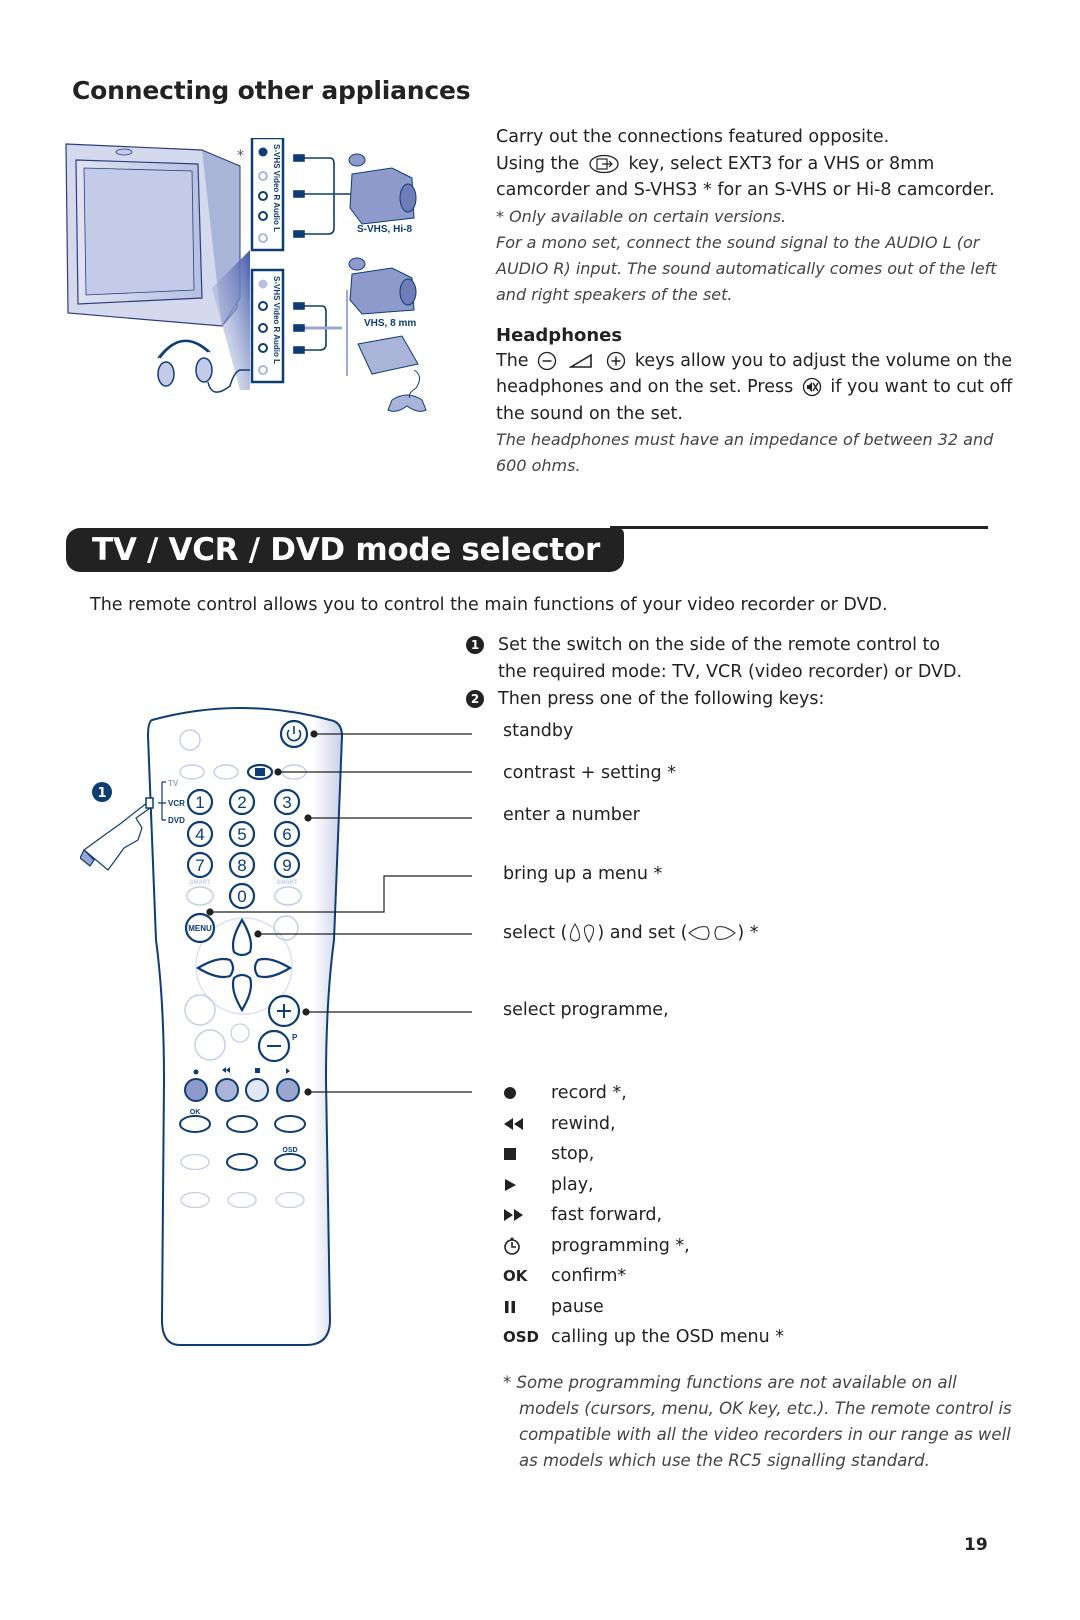 Image resolution: width=1080 pixels, height=1620 pixels. Describe the element at coordinates (643, 1093) in the screenshot. I see `legend-item: record *,` at that location.